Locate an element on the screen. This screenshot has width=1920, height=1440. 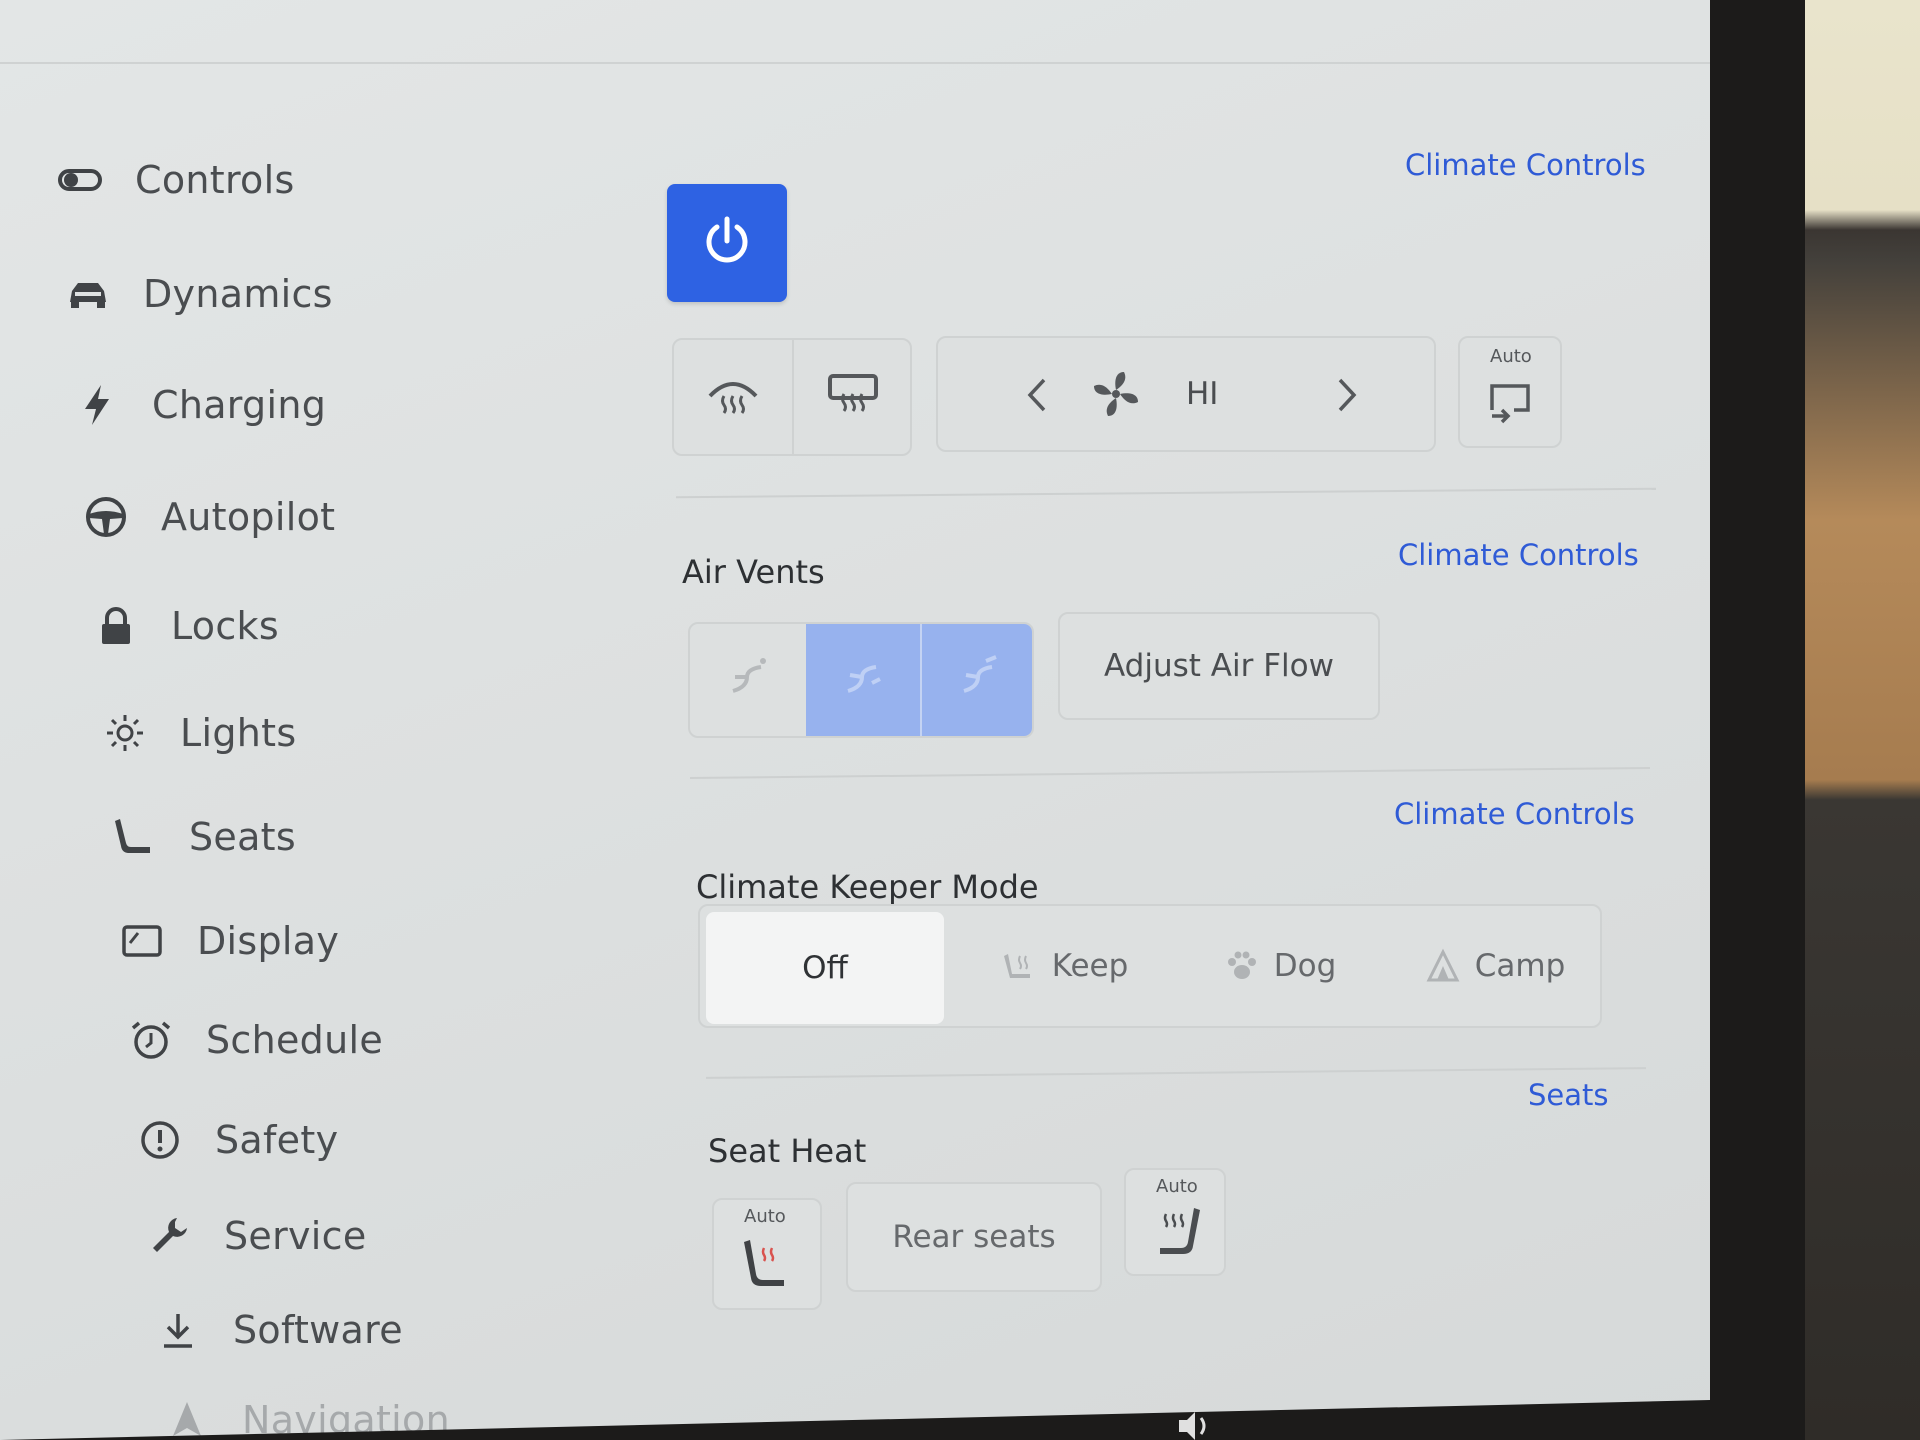
rear-seats-button: Rear seats is located at coordinates (974, 1237).